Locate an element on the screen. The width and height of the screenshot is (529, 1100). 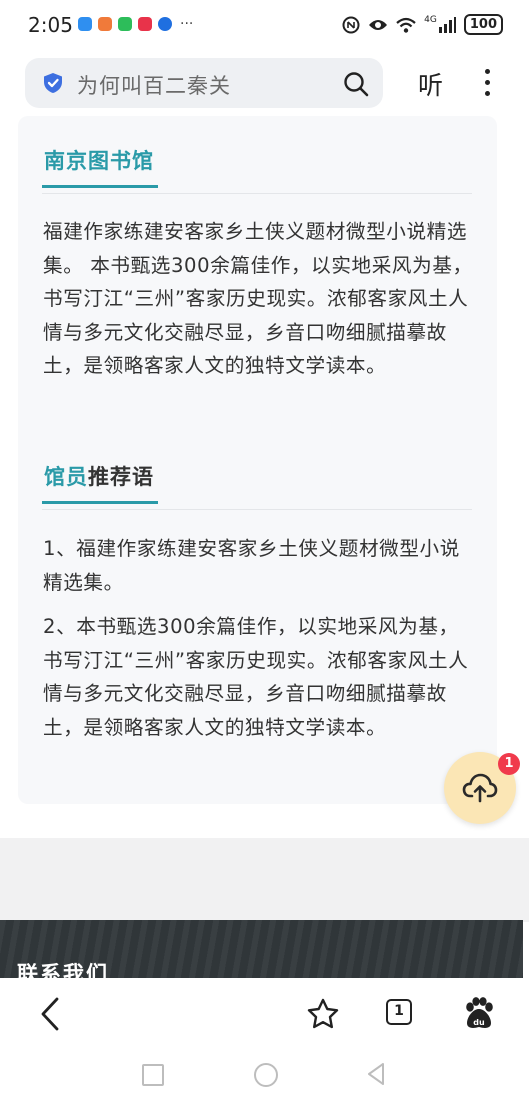
more-menu-button is located at coordinates (487, 82).